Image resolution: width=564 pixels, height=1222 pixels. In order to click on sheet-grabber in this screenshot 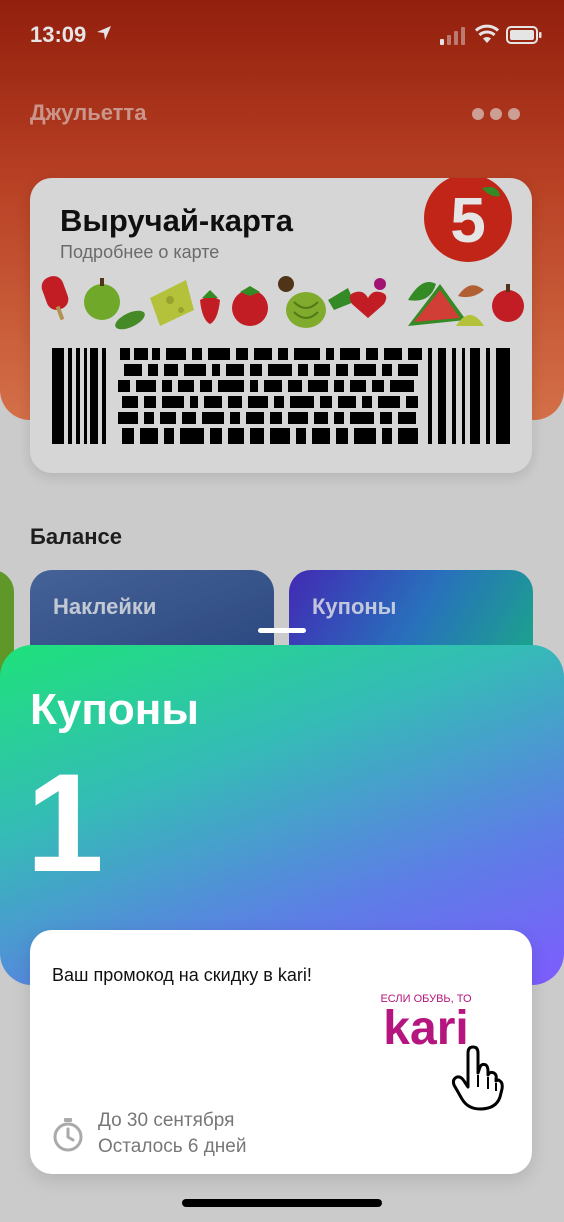, I will do `click(282, 630)`.